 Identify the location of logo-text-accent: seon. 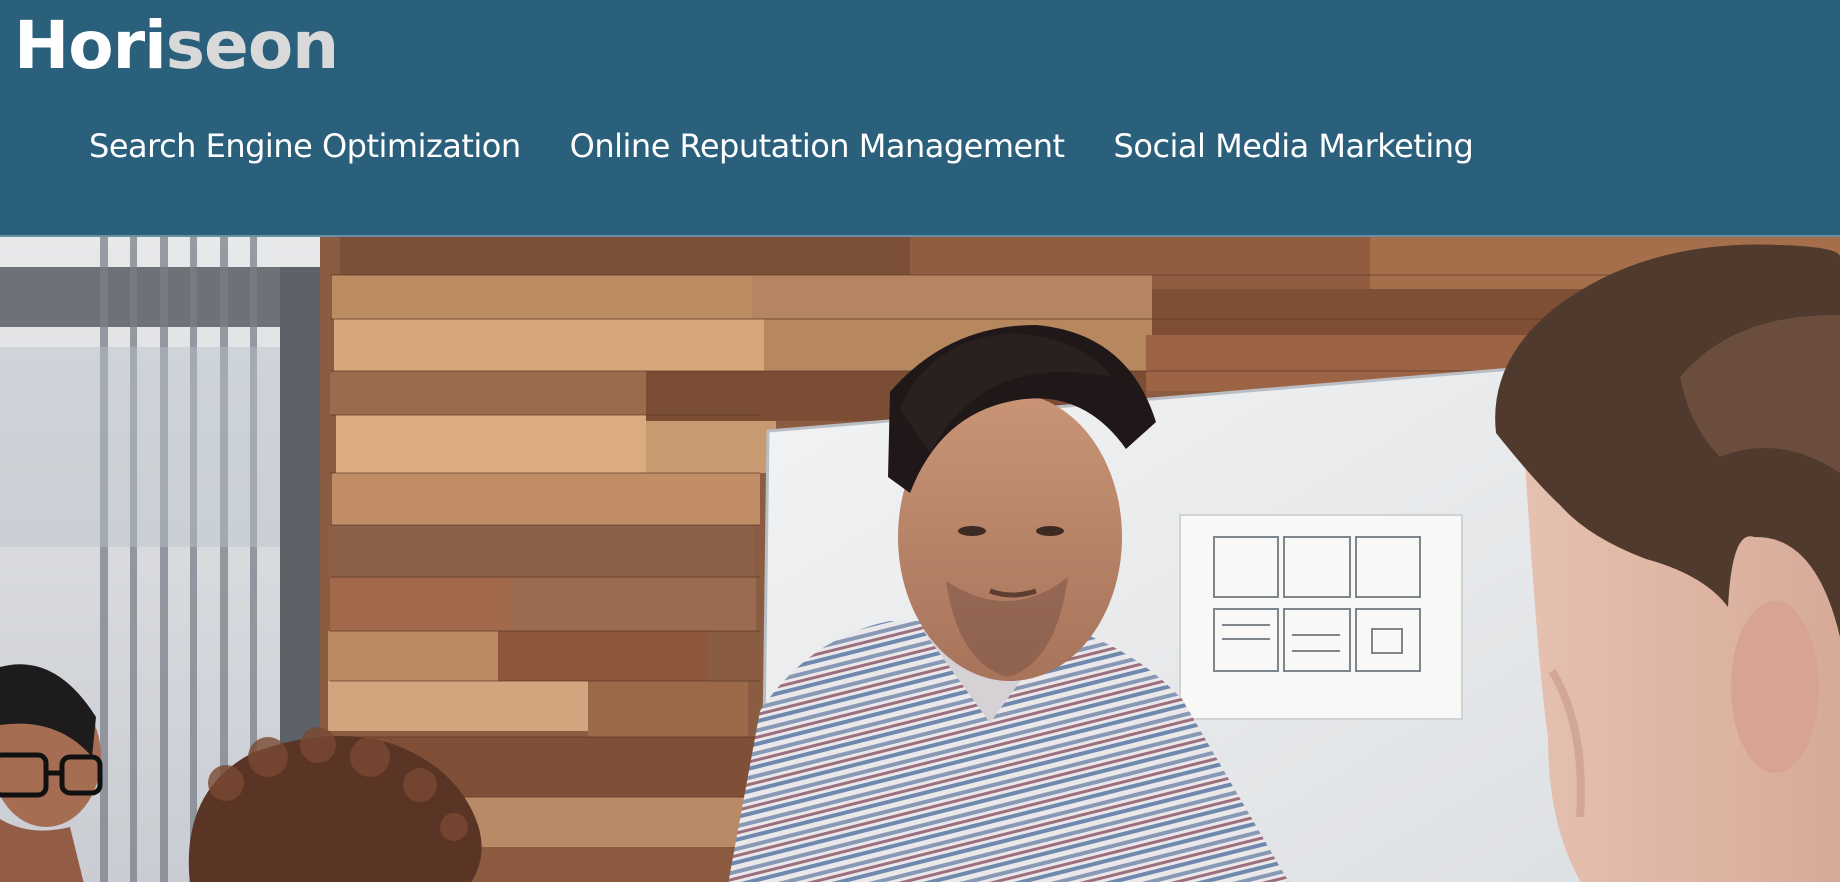
(252, 45).